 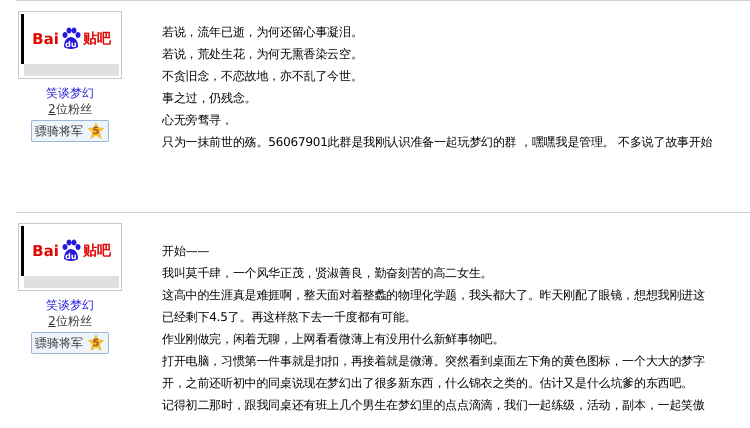 I want to click on post-text-line: 打开电脑，习惯第一件事就是扣扣，再接着就是微薄。突然看到桌面左下角的黄色图标，一个大大的梦字, so click(x=433, y=361).